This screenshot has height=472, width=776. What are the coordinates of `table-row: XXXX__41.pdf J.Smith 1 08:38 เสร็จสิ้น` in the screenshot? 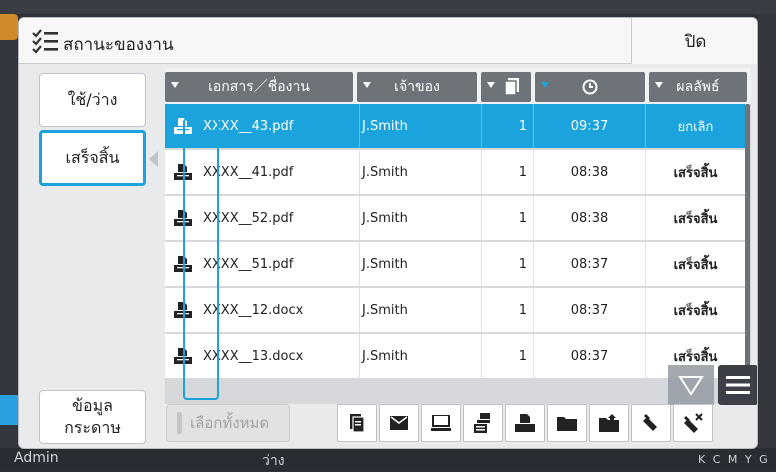 It's located at (455, 172).